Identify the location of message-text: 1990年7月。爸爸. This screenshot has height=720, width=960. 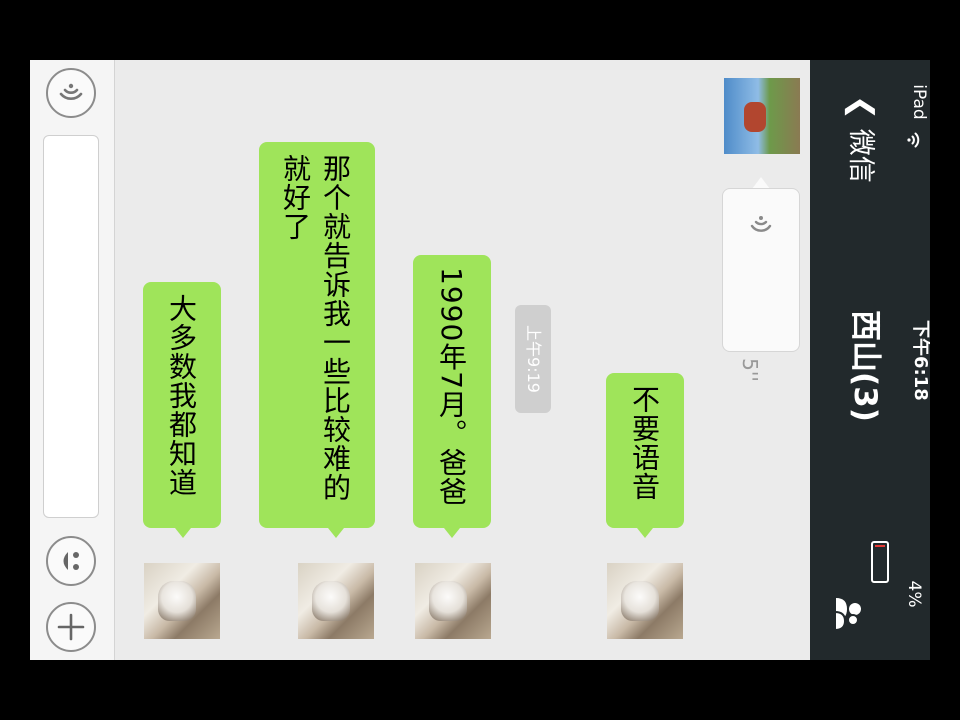
(451, 387).